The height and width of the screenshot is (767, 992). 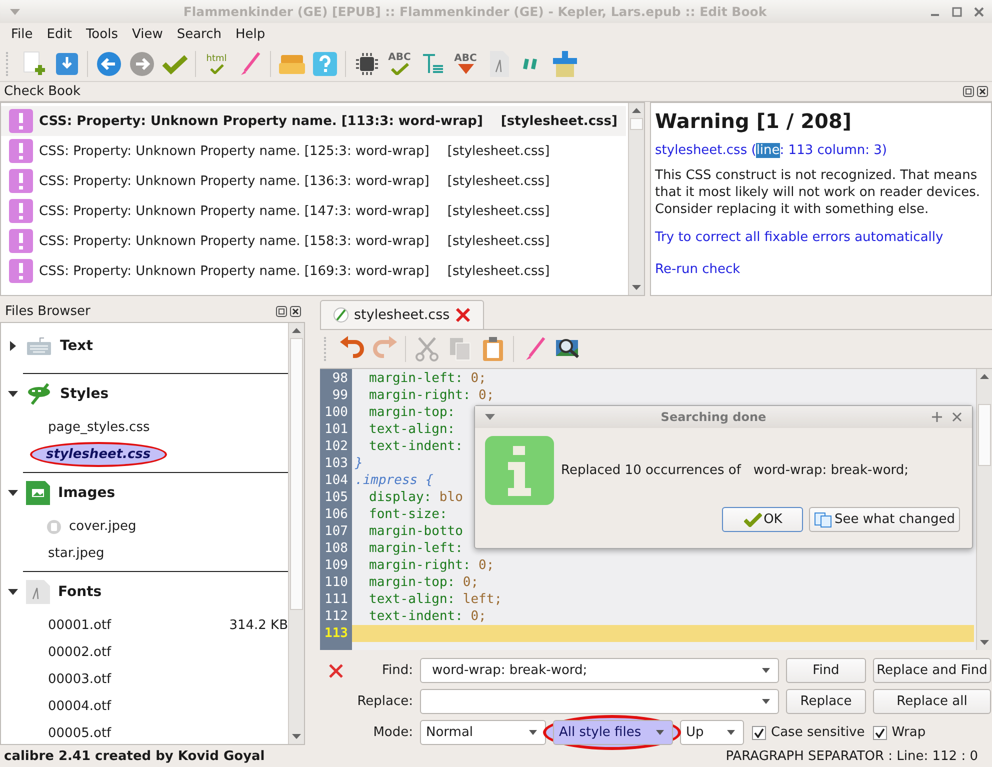 I want to click on replace-all-button: Replace all, so click(x=932, y=701).